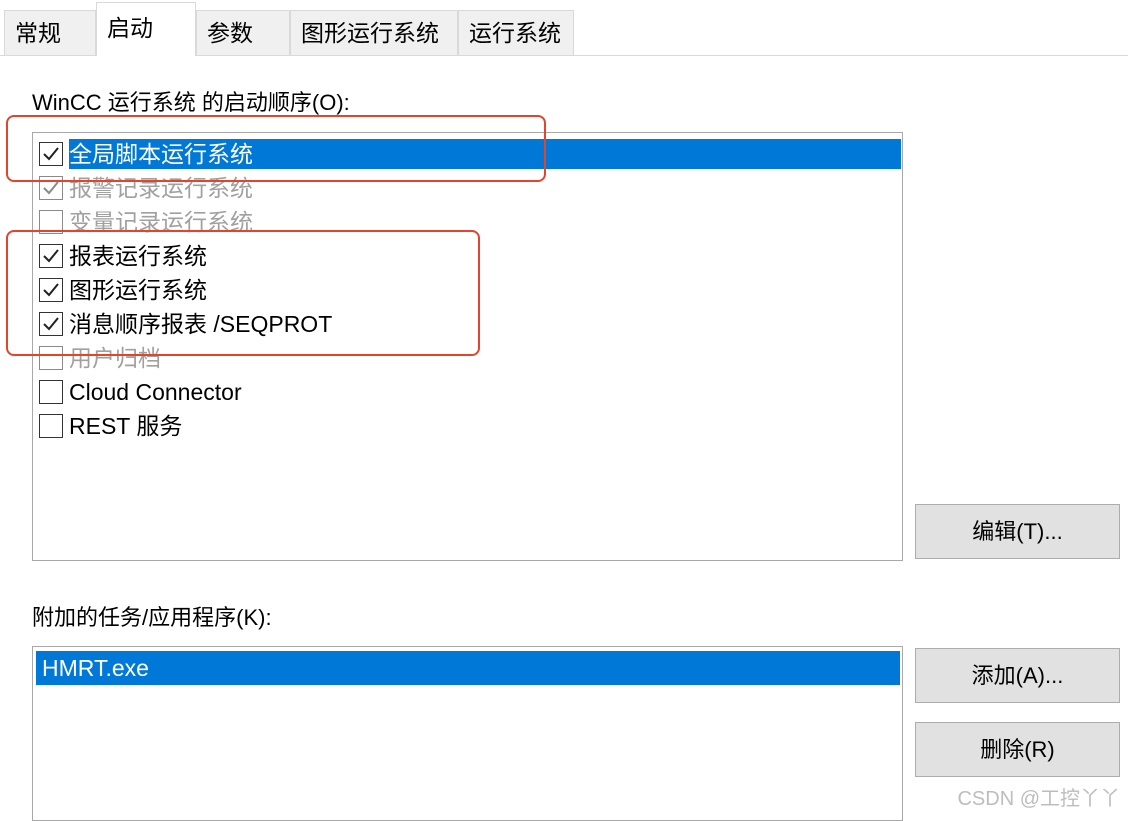  What do you see at coordinates (161, 188) in the screenshot?
I see `list-item-label: 报警记录运行系统` at bounding box center [161, 188].